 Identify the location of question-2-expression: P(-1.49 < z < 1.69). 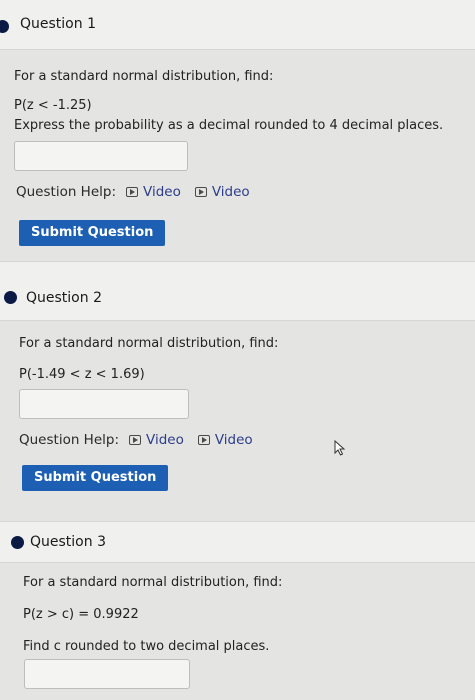
(82, 374).